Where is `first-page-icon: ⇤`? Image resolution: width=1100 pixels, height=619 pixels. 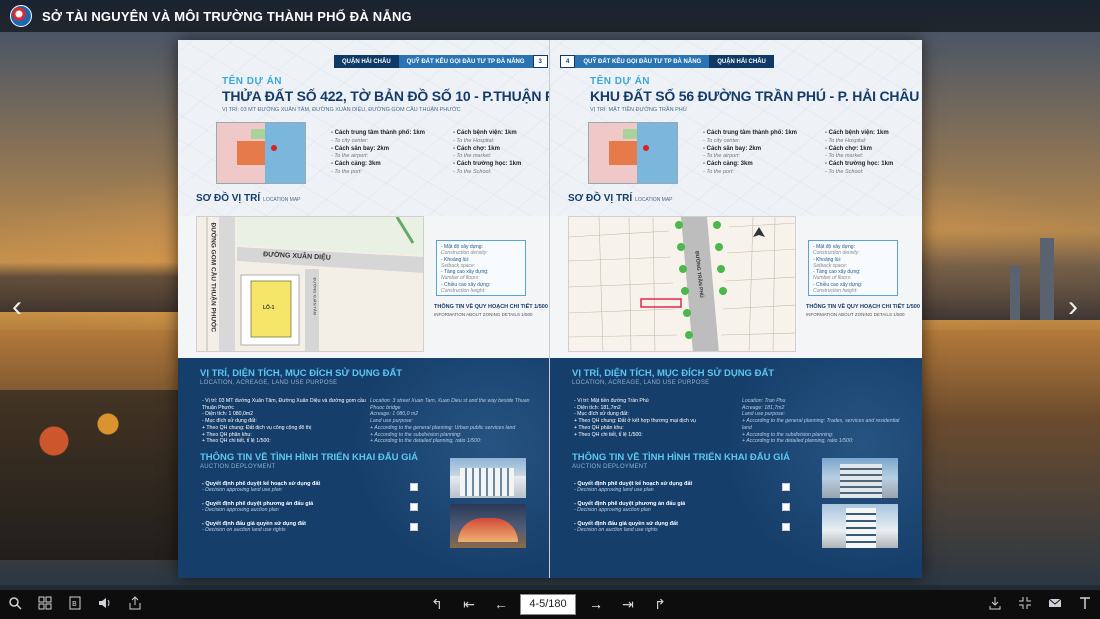
first-page-icon: ⇤ is located at coordinates (469, 604).